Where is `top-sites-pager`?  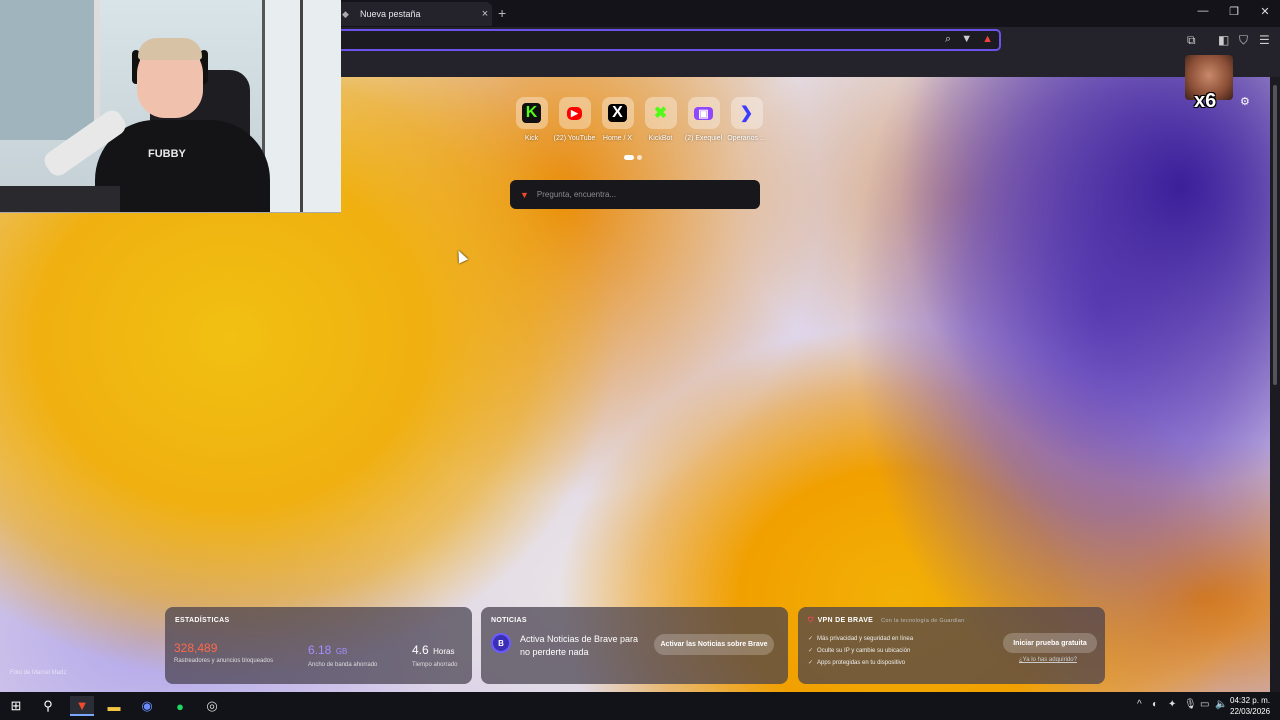 top-sites-pager is located at coordinates (633, 157).